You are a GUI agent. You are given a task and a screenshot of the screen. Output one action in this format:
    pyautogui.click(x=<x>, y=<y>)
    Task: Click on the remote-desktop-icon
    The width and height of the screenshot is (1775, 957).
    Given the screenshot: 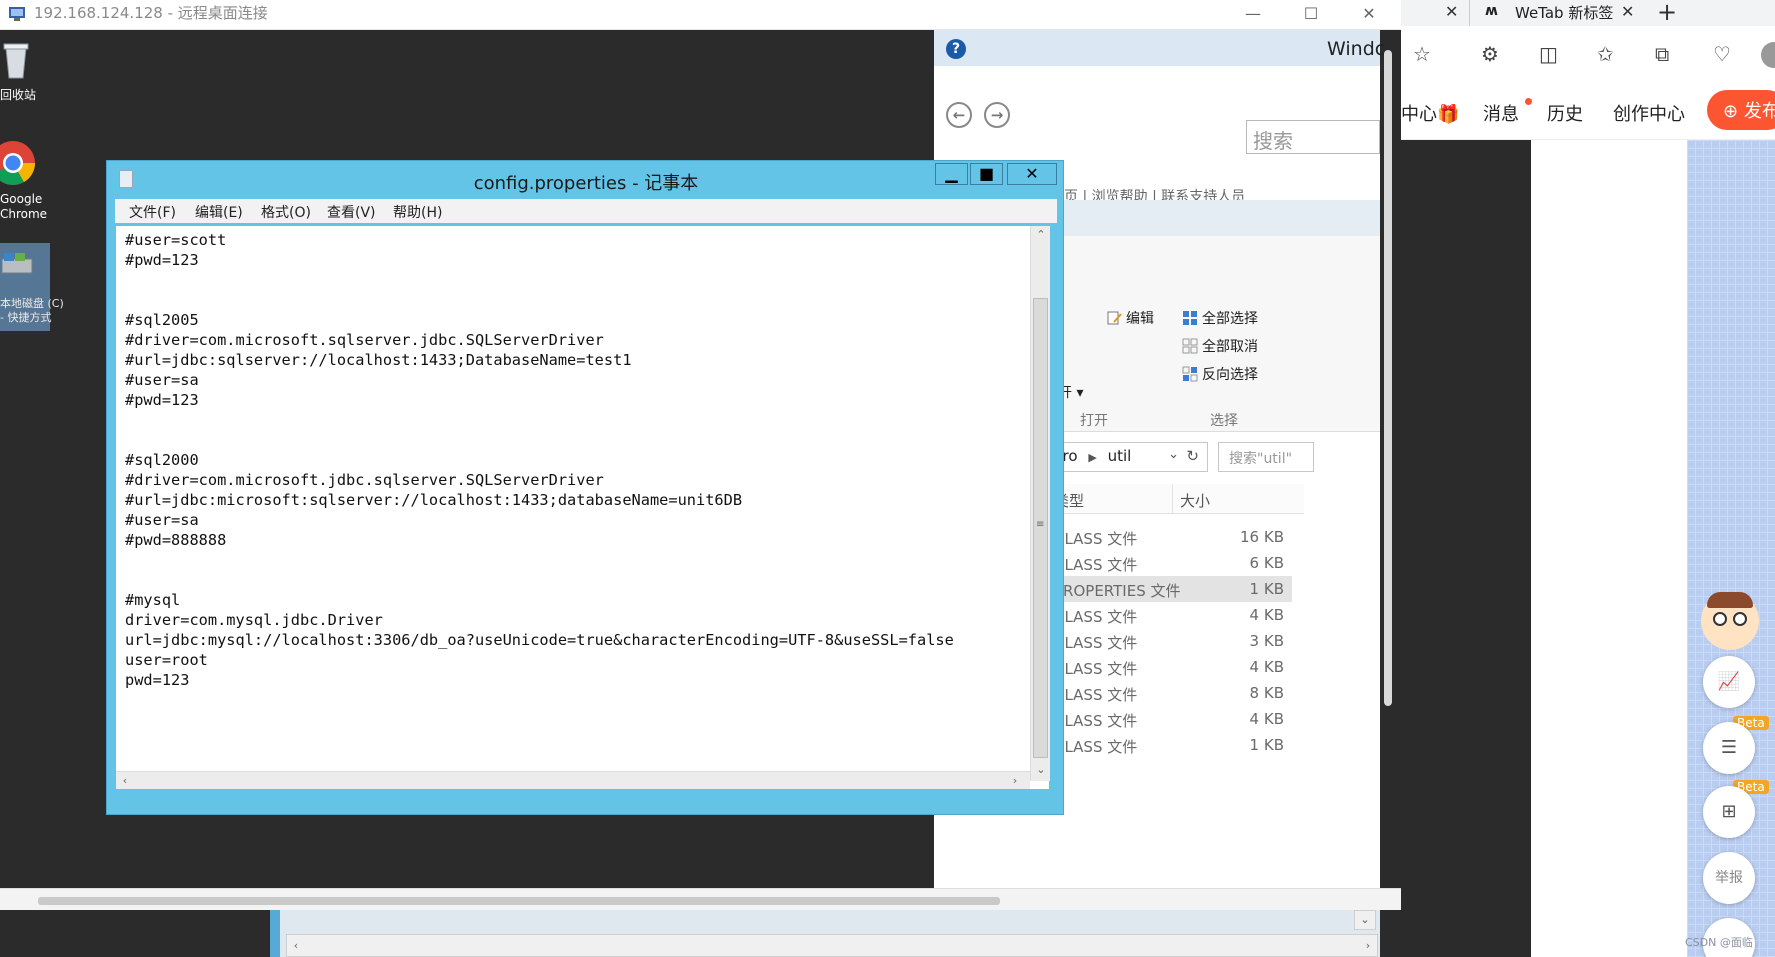 What is the action you would take?
    pyautogui.click(x=17, y=14)
    